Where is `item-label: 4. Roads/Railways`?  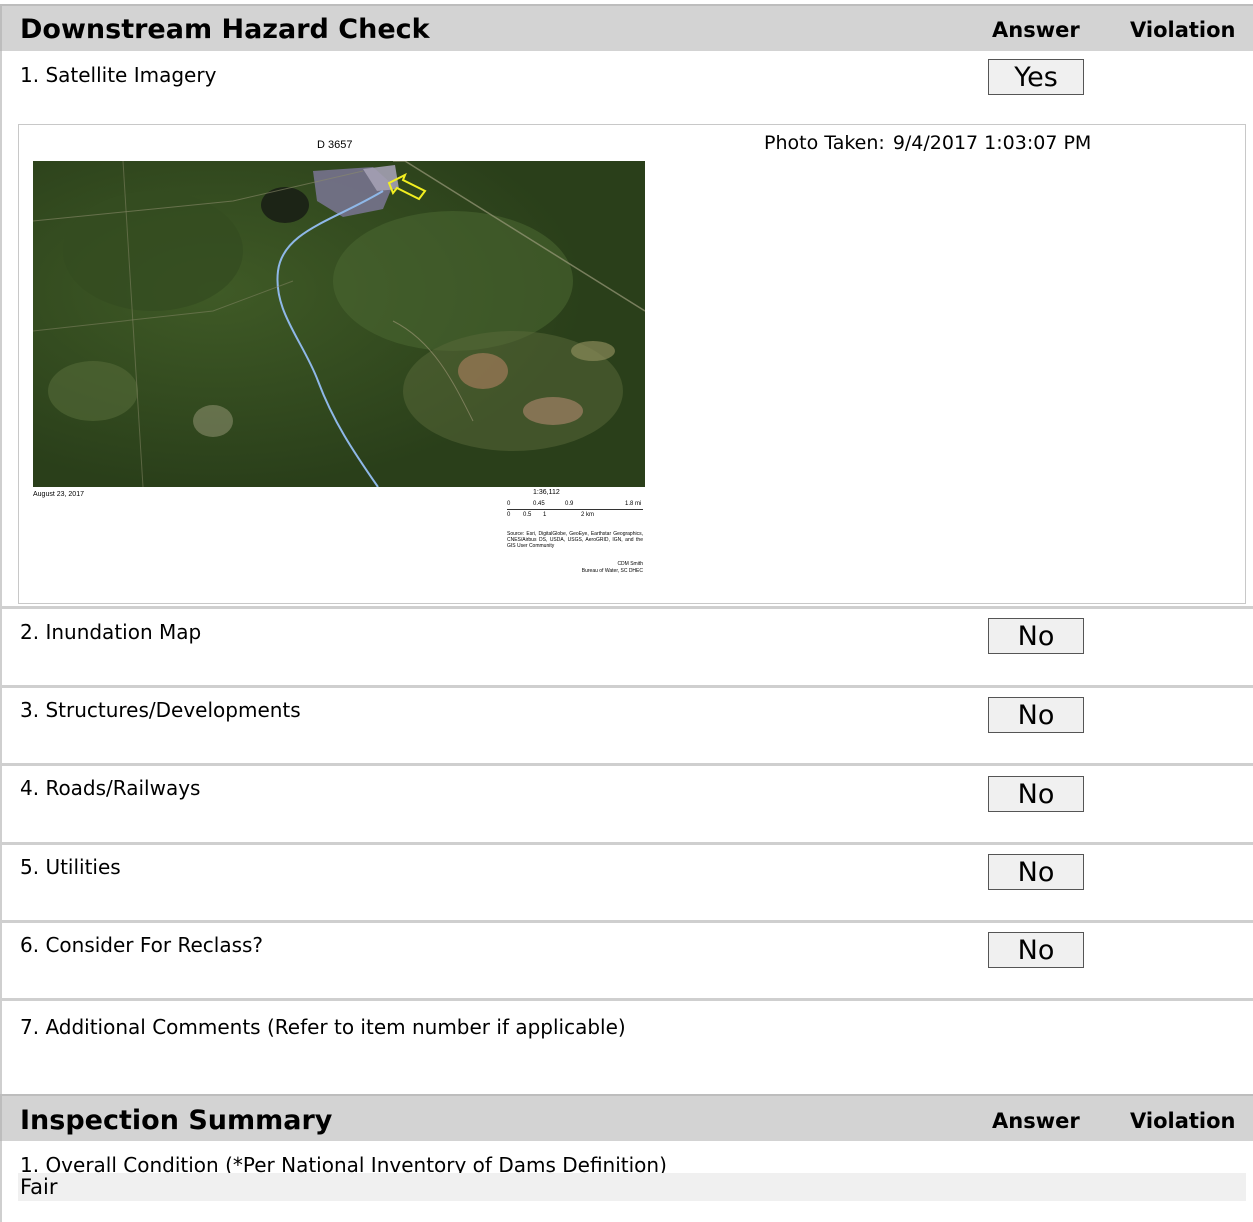
item-label: 4. Roads/Railways is located at coordinates (110, 788).